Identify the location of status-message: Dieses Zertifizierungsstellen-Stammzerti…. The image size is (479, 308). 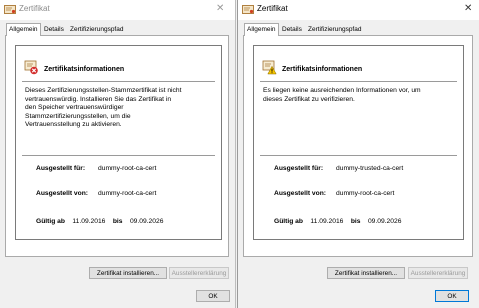
(103, 107).